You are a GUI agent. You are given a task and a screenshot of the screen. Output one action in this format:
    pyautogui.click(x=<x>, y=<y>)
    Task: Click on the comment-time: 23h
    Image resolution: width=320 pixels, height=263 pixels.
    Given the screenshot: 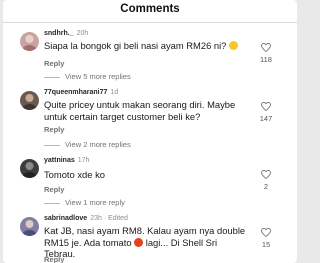 What is the action you would take?
    pyautogui.click(x=96, y=218)
    